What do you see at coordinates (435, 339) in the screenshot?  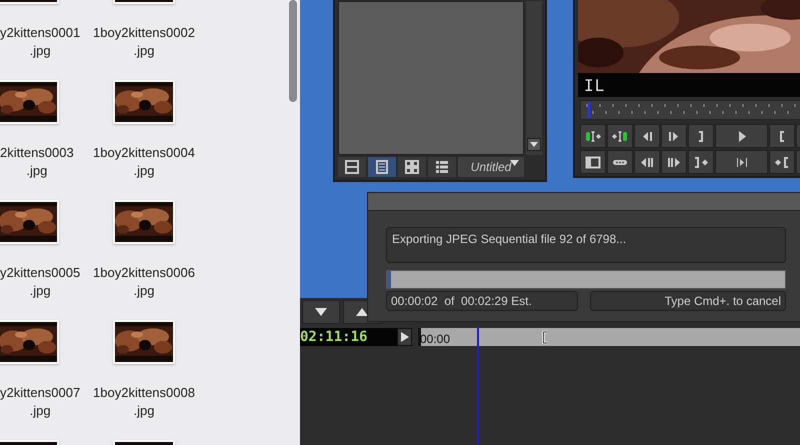 I see `ruler-time: 00:00` at bounding box center [435, 339].